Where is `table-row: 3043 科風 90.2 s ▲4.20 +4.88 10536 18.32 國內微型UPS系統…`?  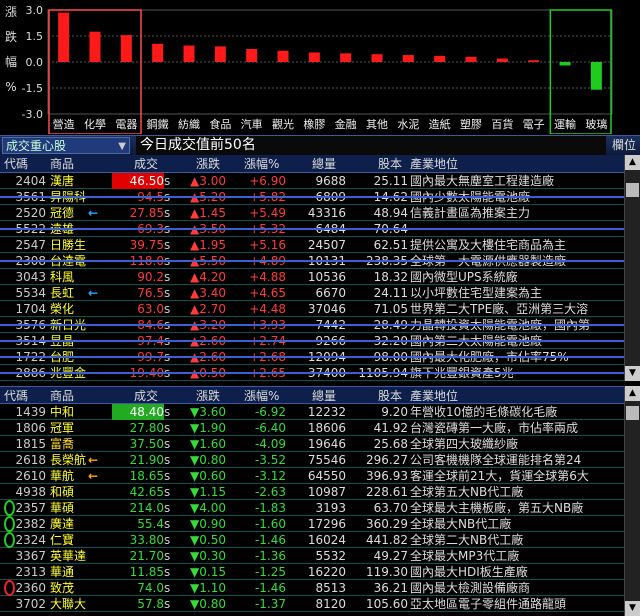 table-row: 3043 科風 90.2 s ▲4.20 +4.88 10536 18.32 國內微型UPS系統… is located at coordinates (312, 277).